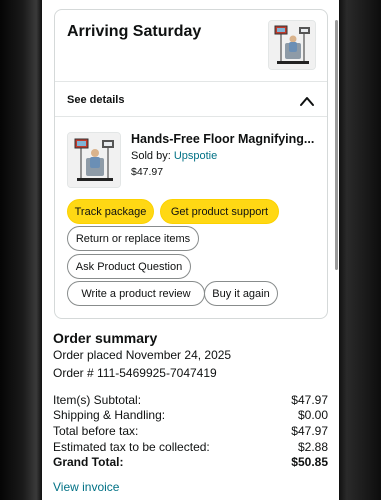 The height and width of the screenshot is (500, 381). Describe the element at coordinates (88, 462) in the screenshot. I see `summary-row-label: Grand Total:` at that location.